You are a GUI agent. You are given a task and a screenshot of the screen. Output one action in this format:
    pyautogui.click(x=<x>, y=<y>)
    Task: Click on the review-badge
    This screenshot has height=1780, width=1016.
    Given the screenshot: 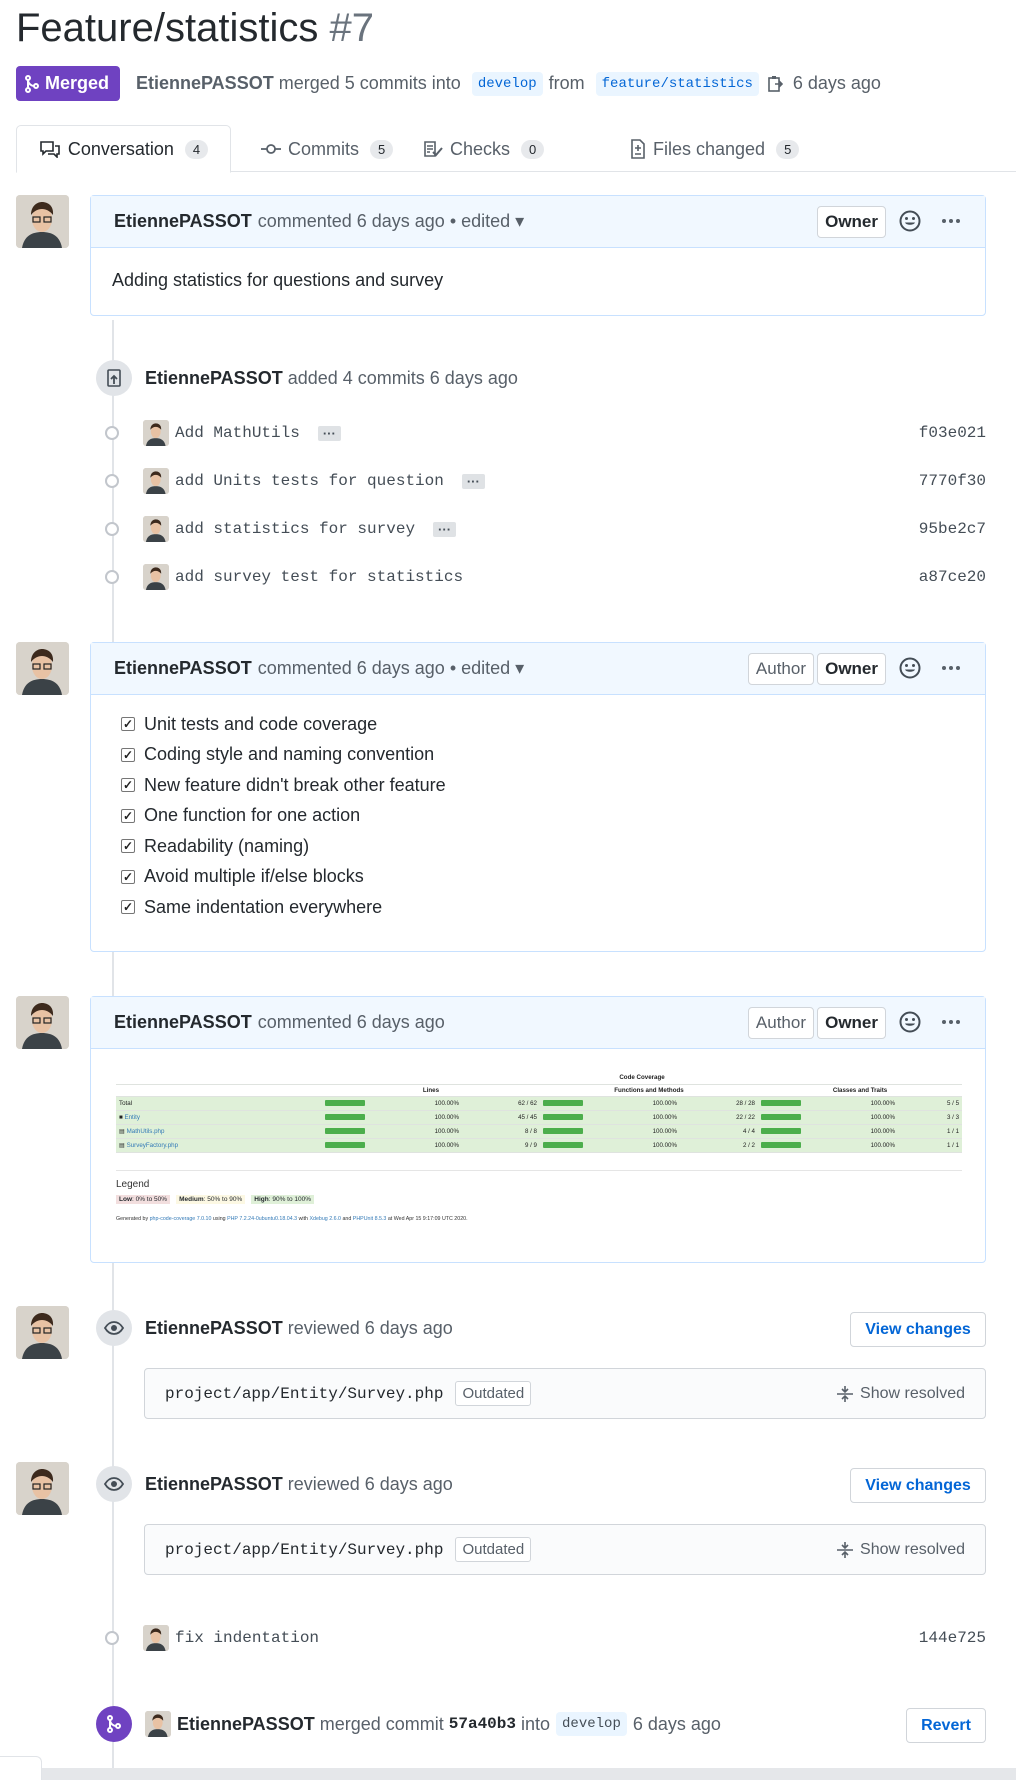 What is the action you would take?
    pyautogui.click(x=114, y=1328)
    